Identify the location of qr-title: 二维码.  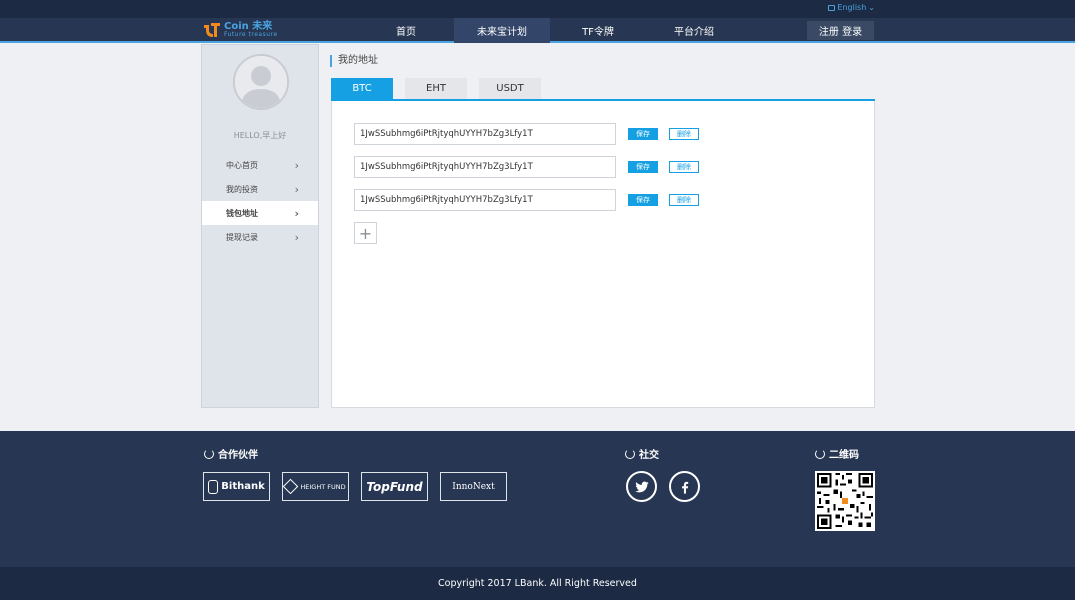
(844, 455).